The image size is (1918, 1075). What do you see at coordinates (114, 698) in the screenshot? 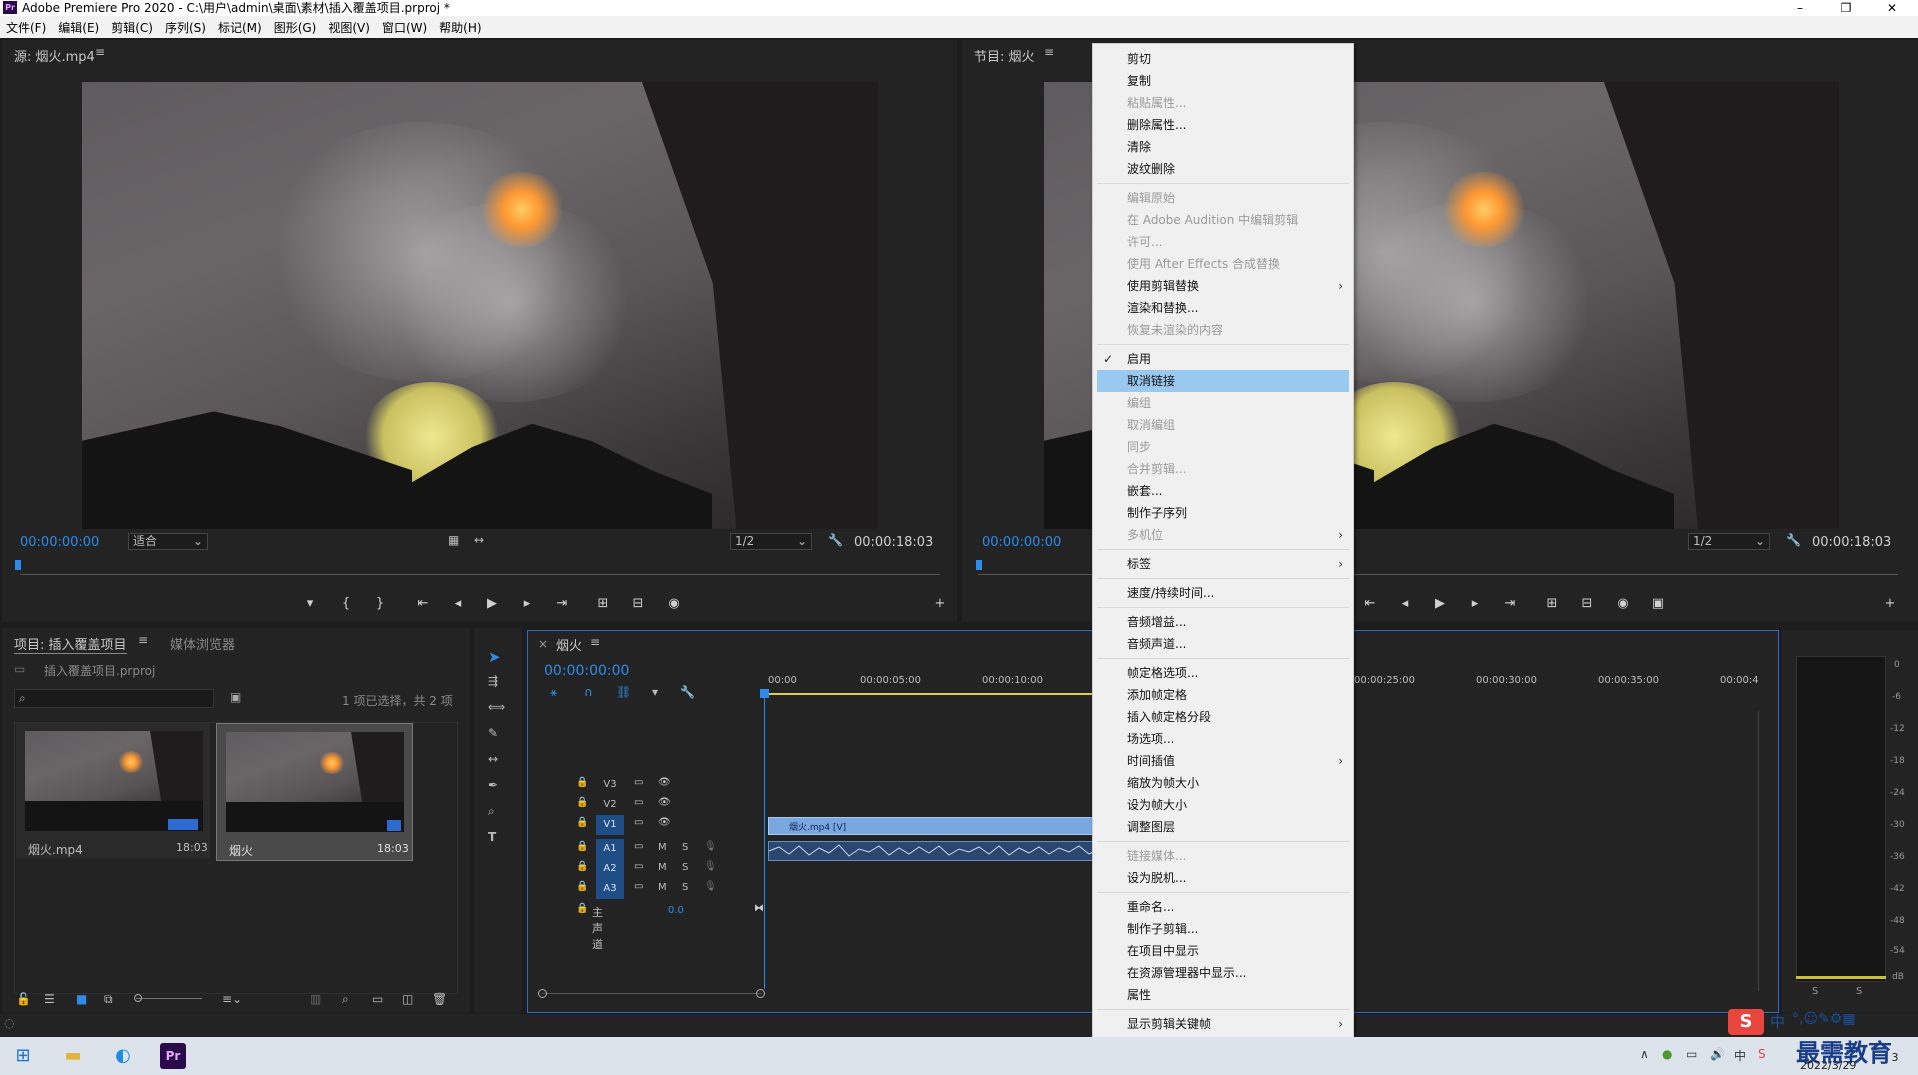
I see `project-search-input: ⌕` at bounding box center [114, 698].